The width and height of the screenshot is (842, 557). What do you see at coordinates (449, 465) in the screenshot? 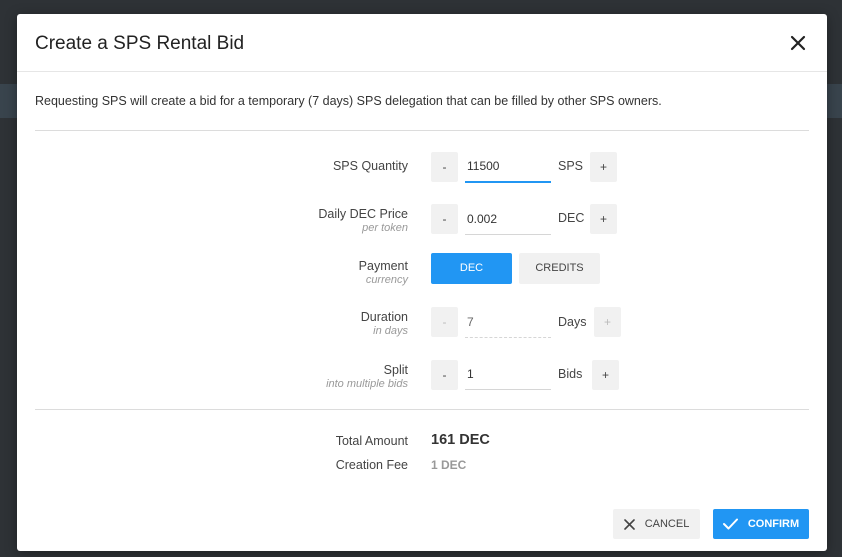
I see `creation-fee-value: 1 DEC` at bounding box center [449, 465].